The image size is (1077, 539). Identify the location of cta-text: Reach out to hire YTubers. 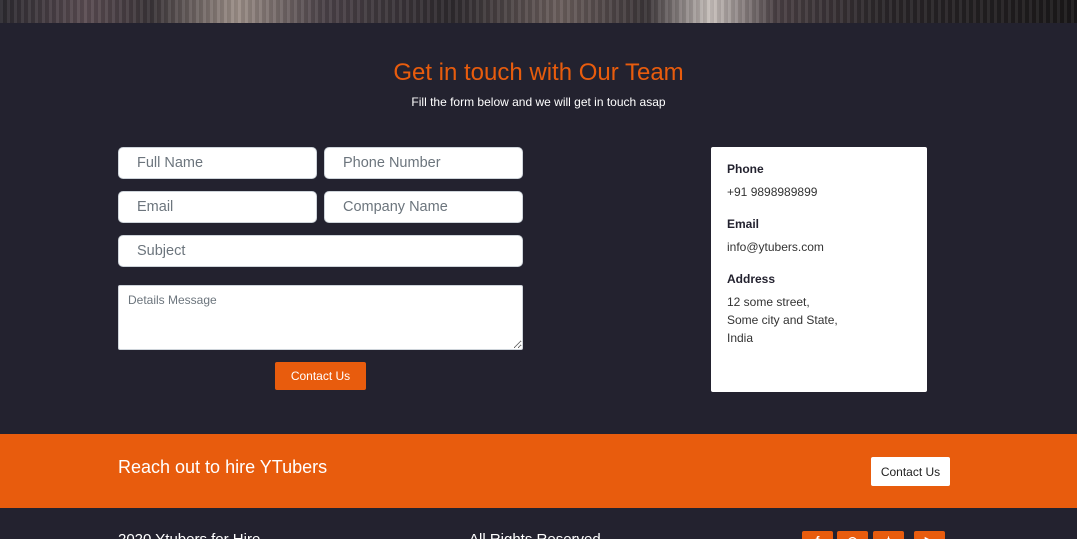
(223, 467).